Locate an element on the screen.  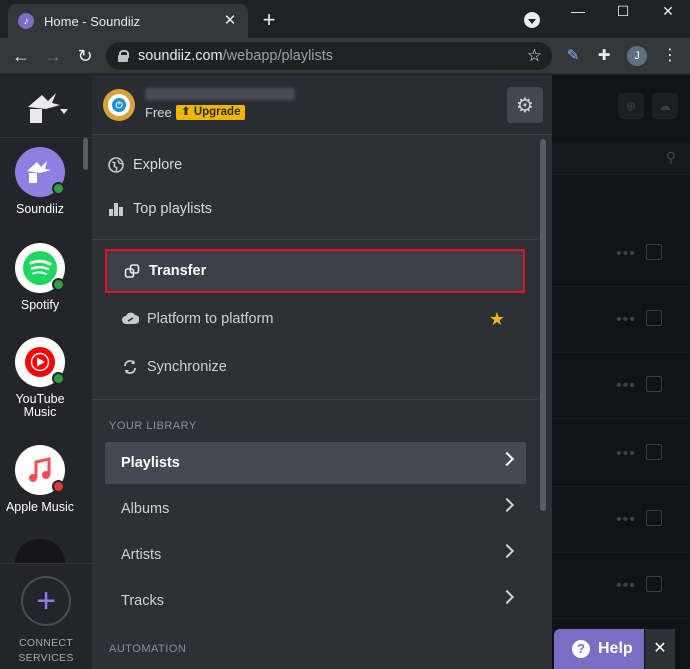
account-header: ⏻ Free ⬆ Upgrade ⚙ is located at coordinates (322, 105).